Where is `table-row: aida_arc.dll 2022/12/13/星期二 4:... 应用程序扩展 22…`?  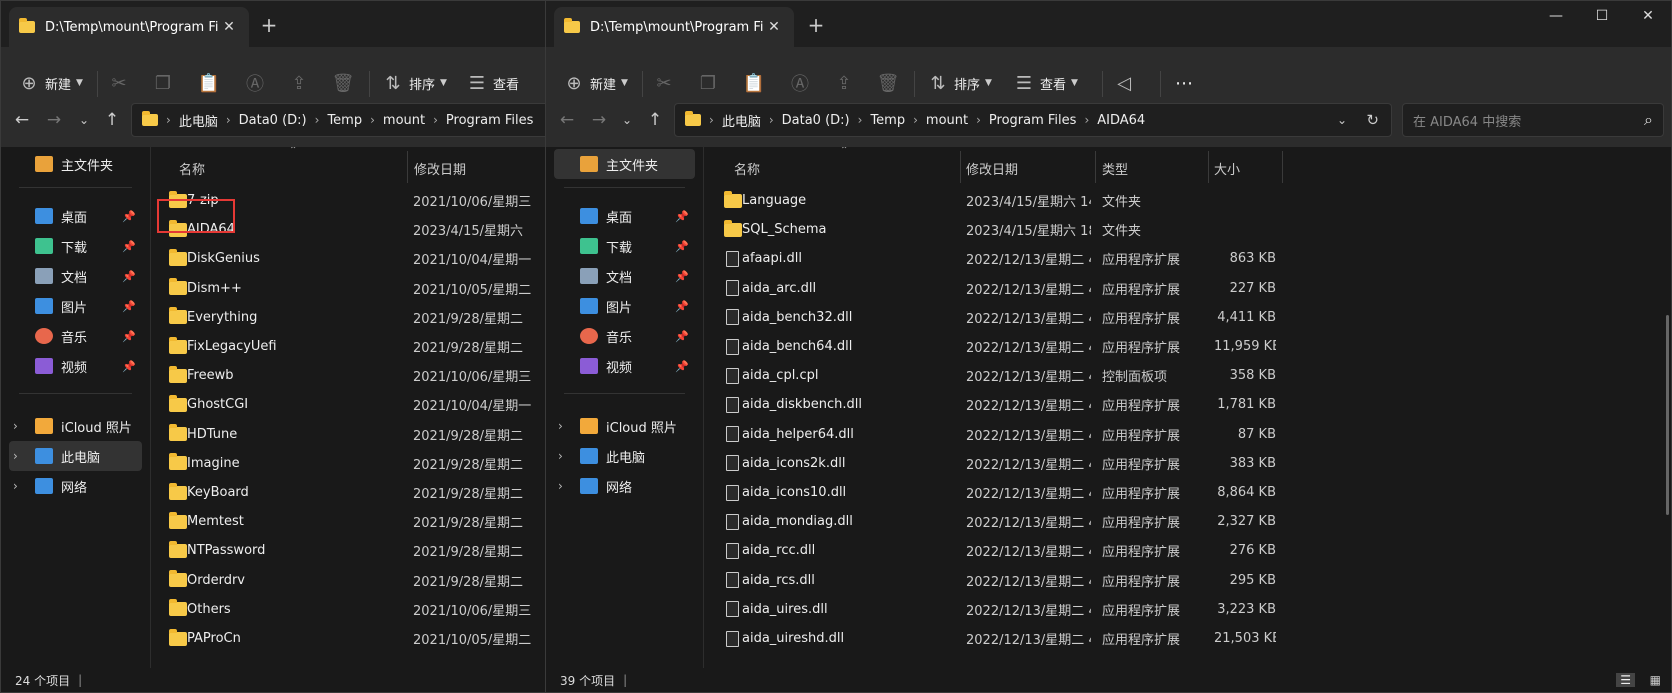
table-row: aida_arc.dll 2022/12/13/星期二 4:... 应用程序扩展 22… is located at coordinates (1188, 288).